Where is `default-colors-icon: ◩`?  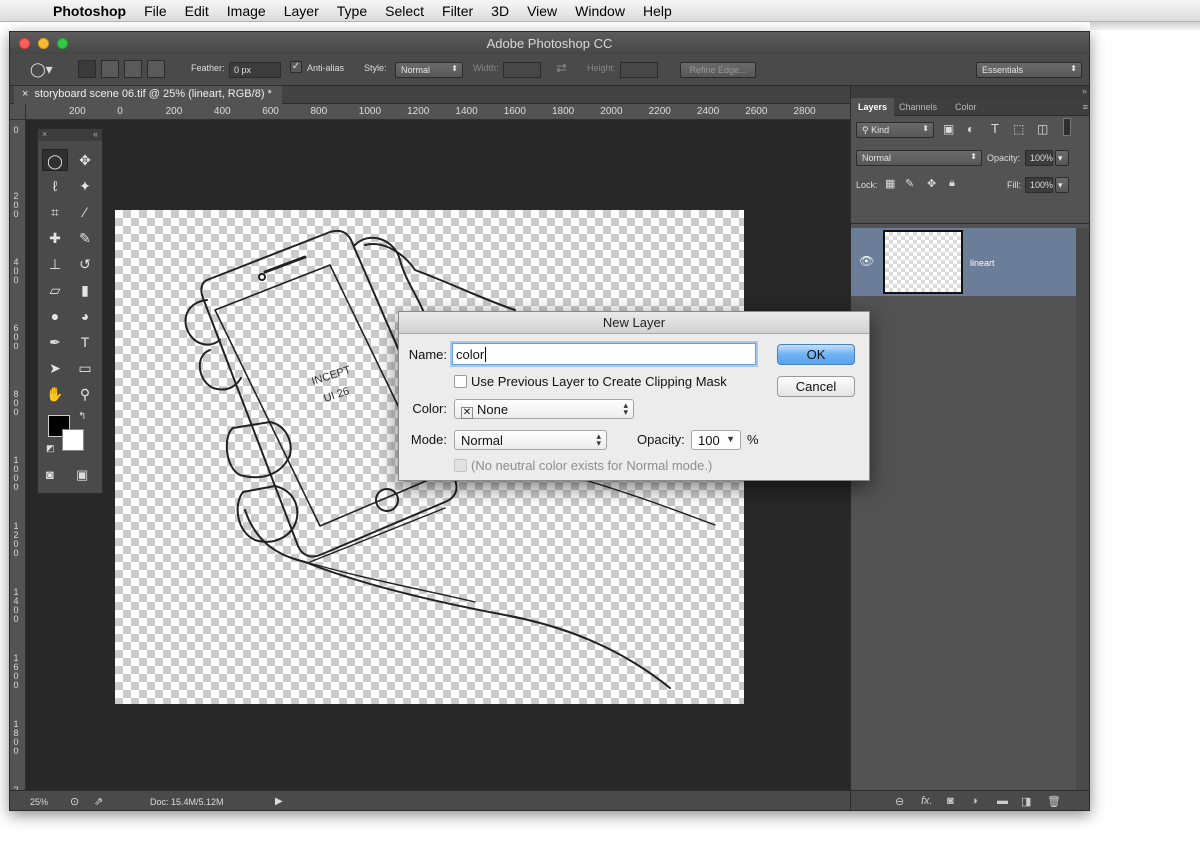 default-colors-icon: ◩ is located at coordinates (50, 448).